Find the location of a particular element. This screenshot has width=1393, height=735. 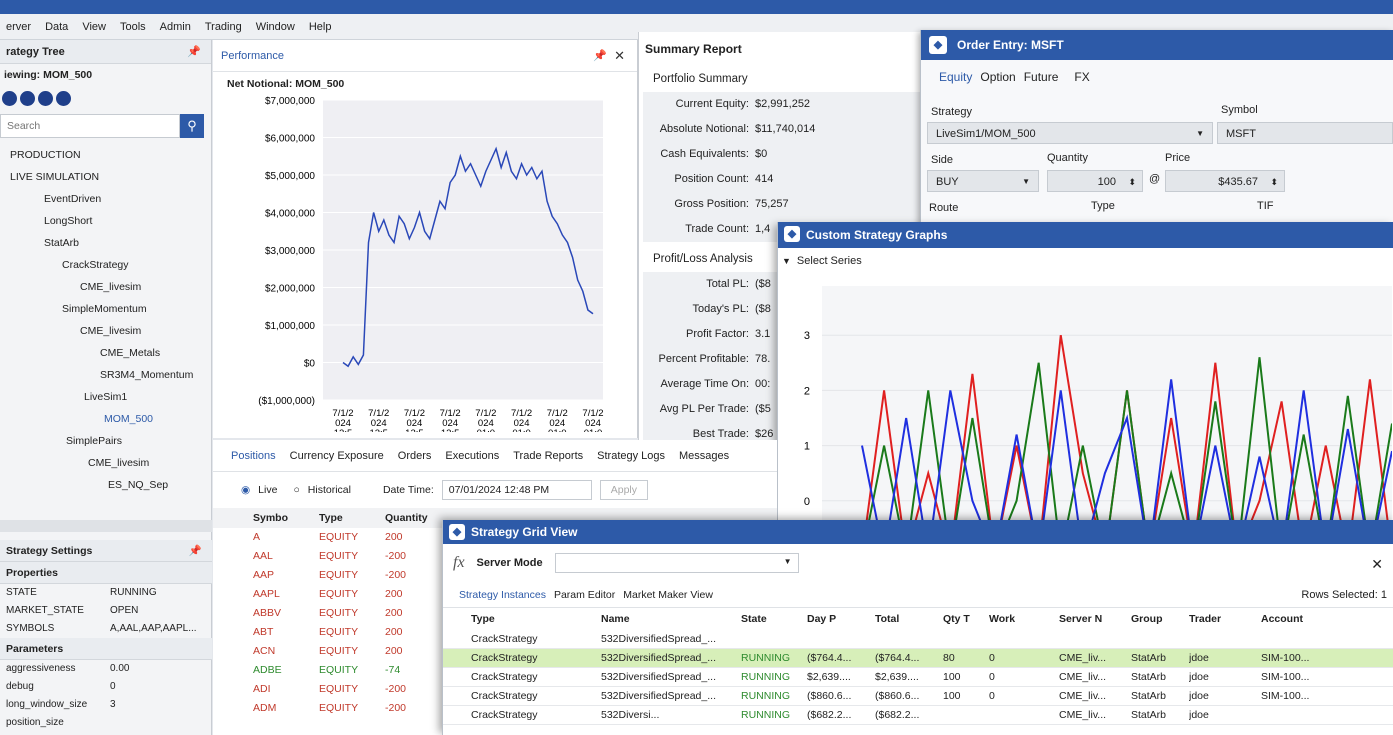

grid-col-header: Group is located at coordinates (1160, 619).